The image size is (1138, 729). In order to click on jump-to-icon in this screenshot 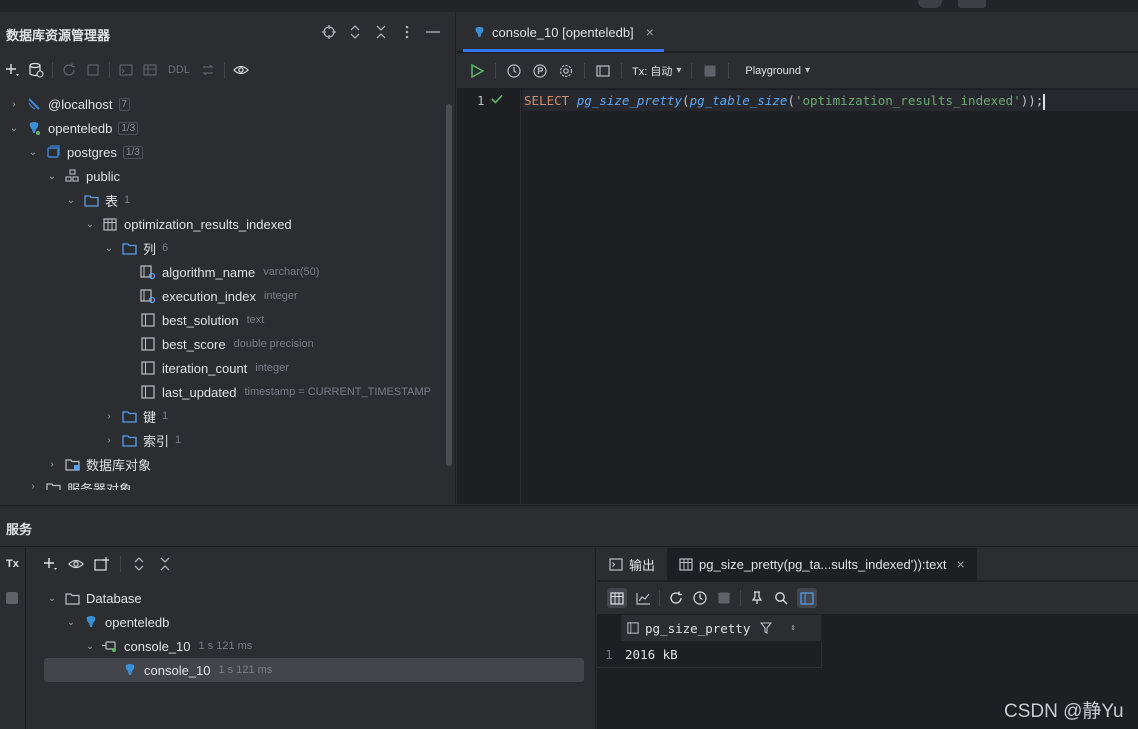, I will do `click(208, 70)`.